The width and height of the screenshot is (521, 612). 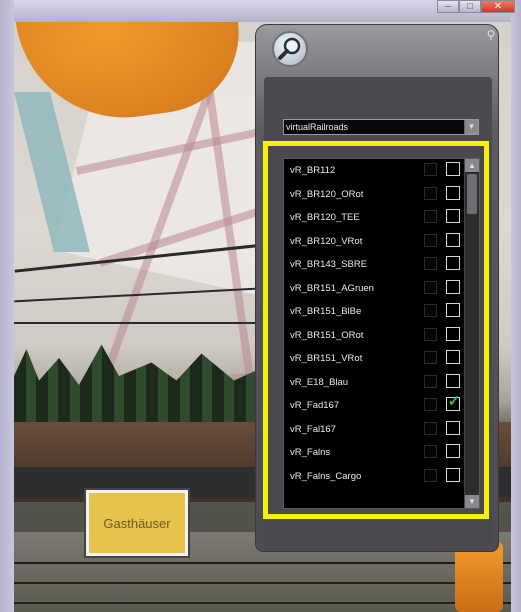 I want to click on pin-icon: ⚲, so click(x=491, y=35).